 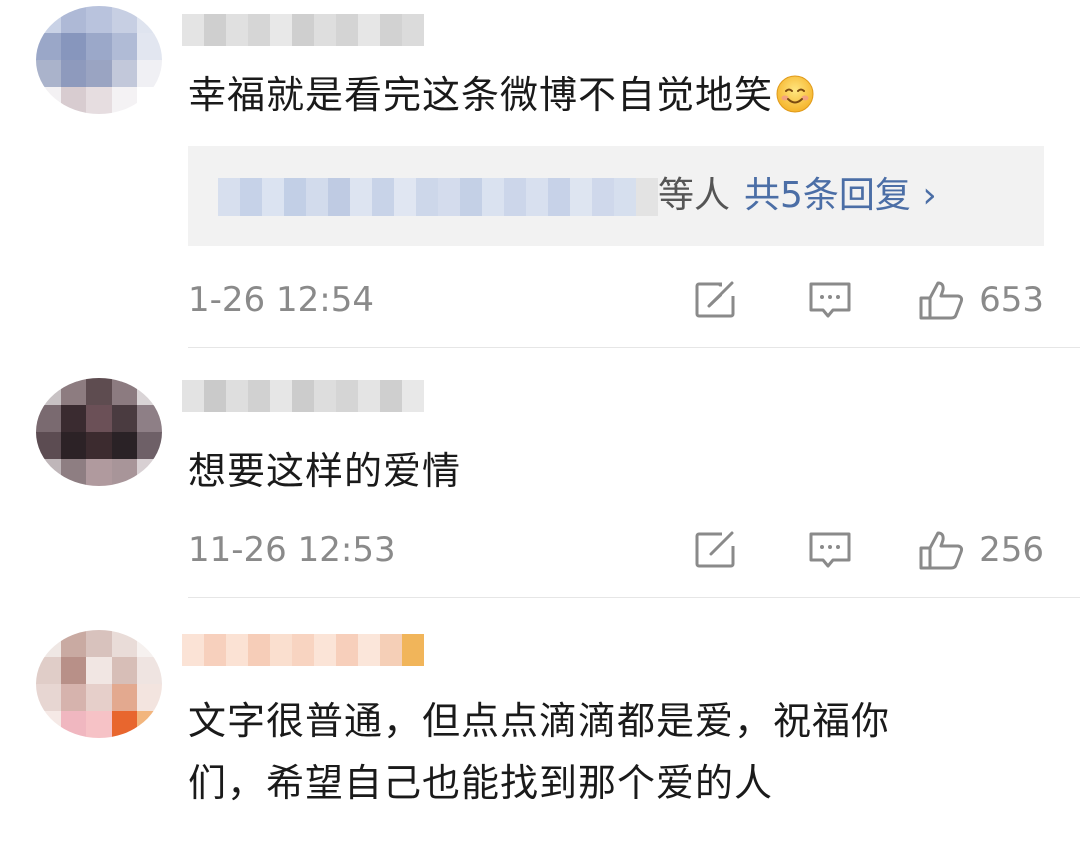 I want to click on comment-text: 想要这样的爱情, so click(x=325, y=471).